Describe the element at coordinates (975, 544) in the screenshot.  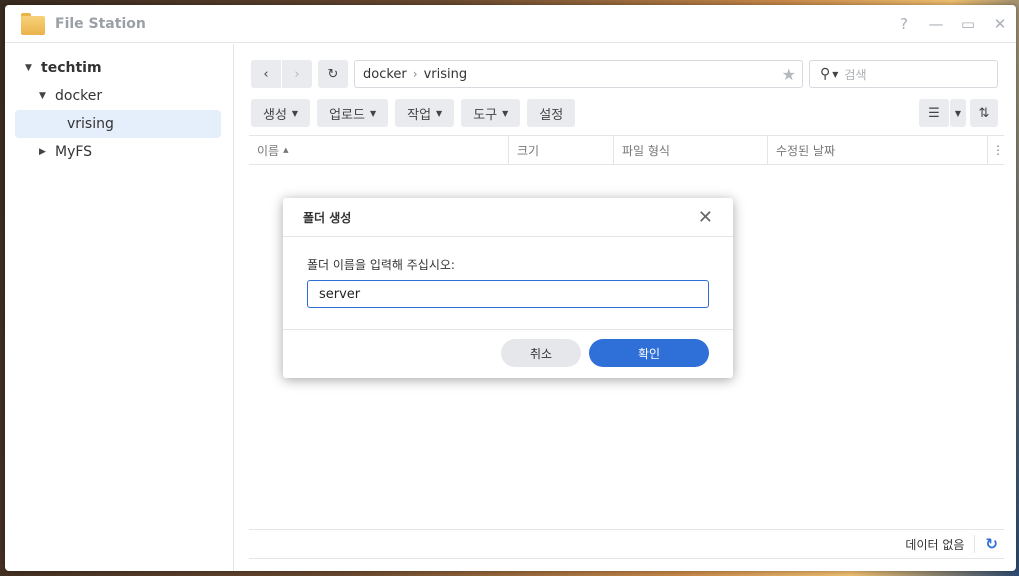
I see `divider` at that location.